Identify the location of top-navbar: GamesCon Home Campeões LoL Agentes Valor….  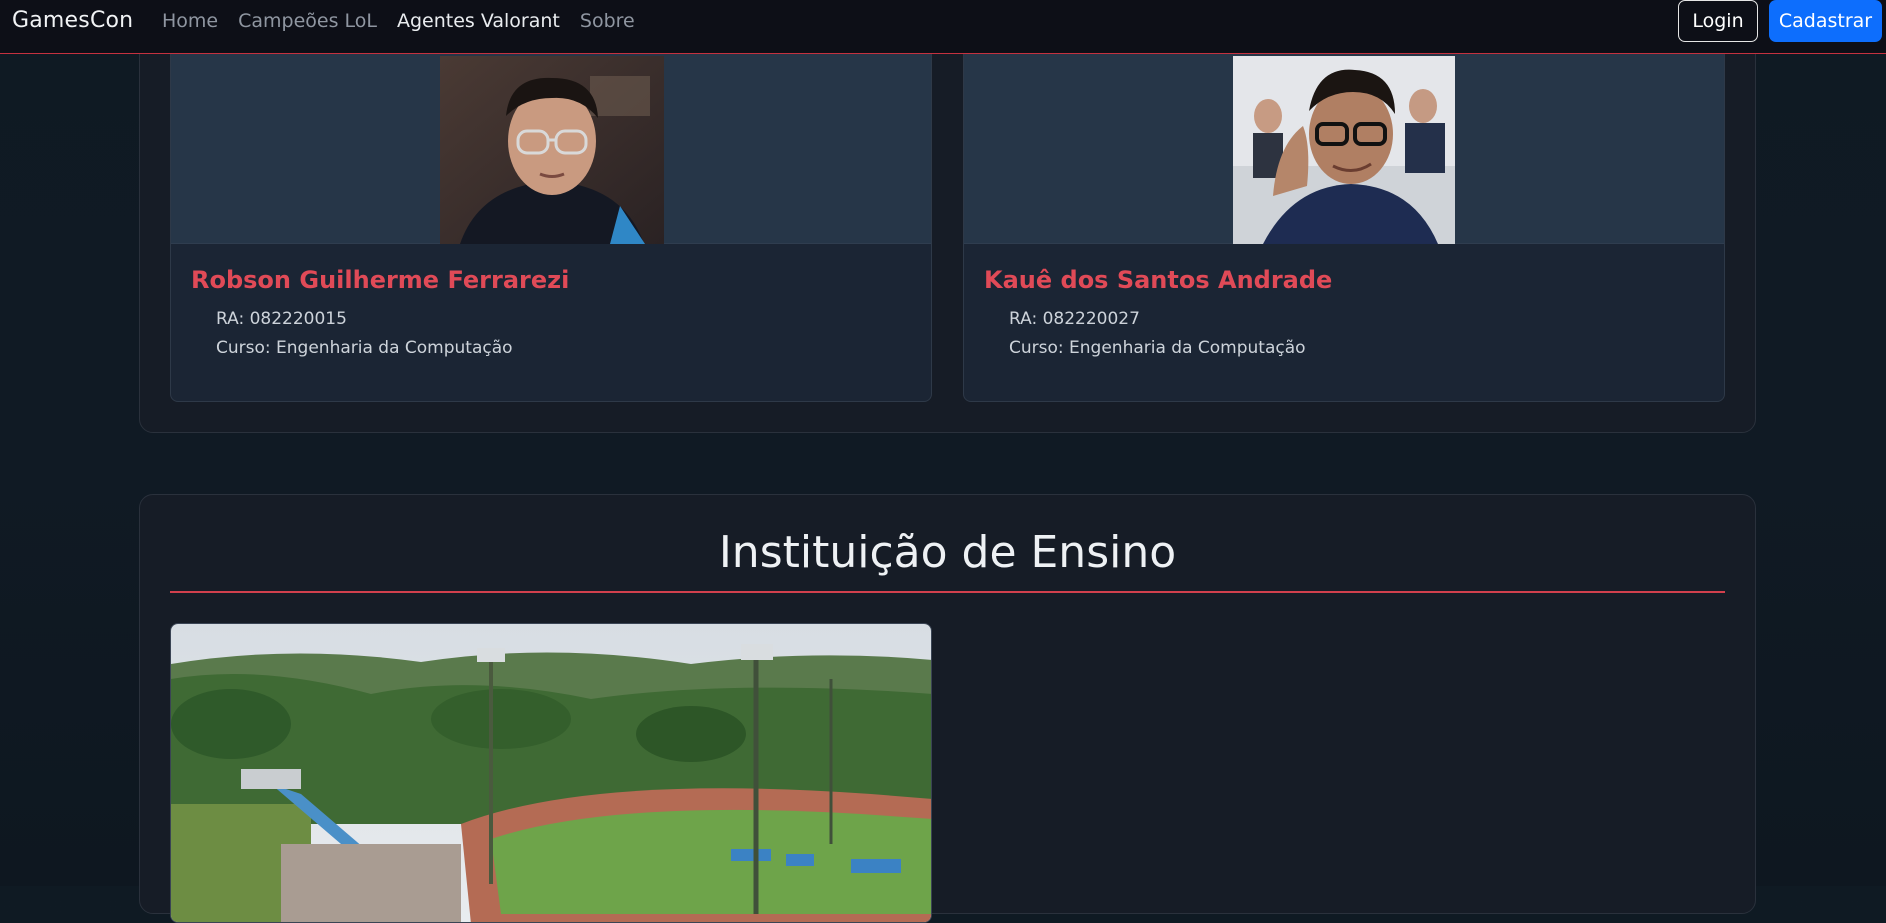
(943, 27).